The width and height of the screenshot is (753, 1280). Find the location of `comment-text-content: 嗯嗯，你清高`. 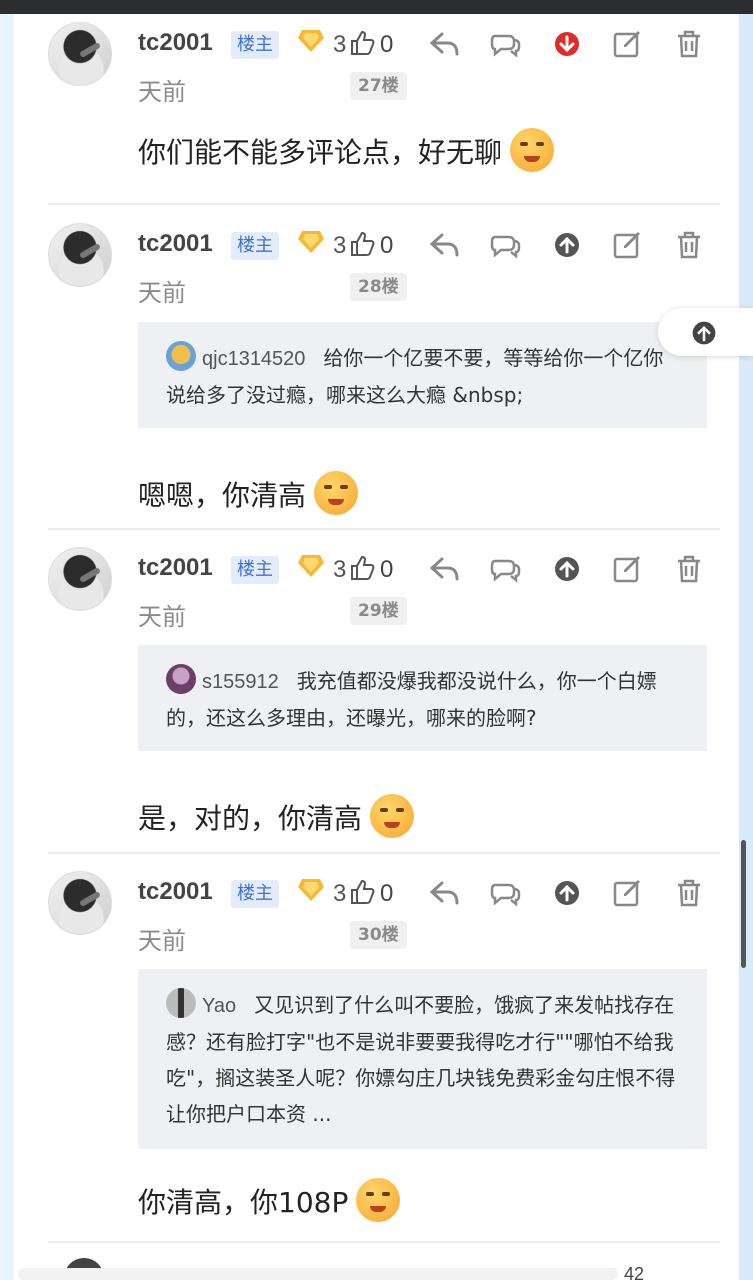

comment-text-content: 嗯嗯，你清高 is located at coordinates (222, 495).